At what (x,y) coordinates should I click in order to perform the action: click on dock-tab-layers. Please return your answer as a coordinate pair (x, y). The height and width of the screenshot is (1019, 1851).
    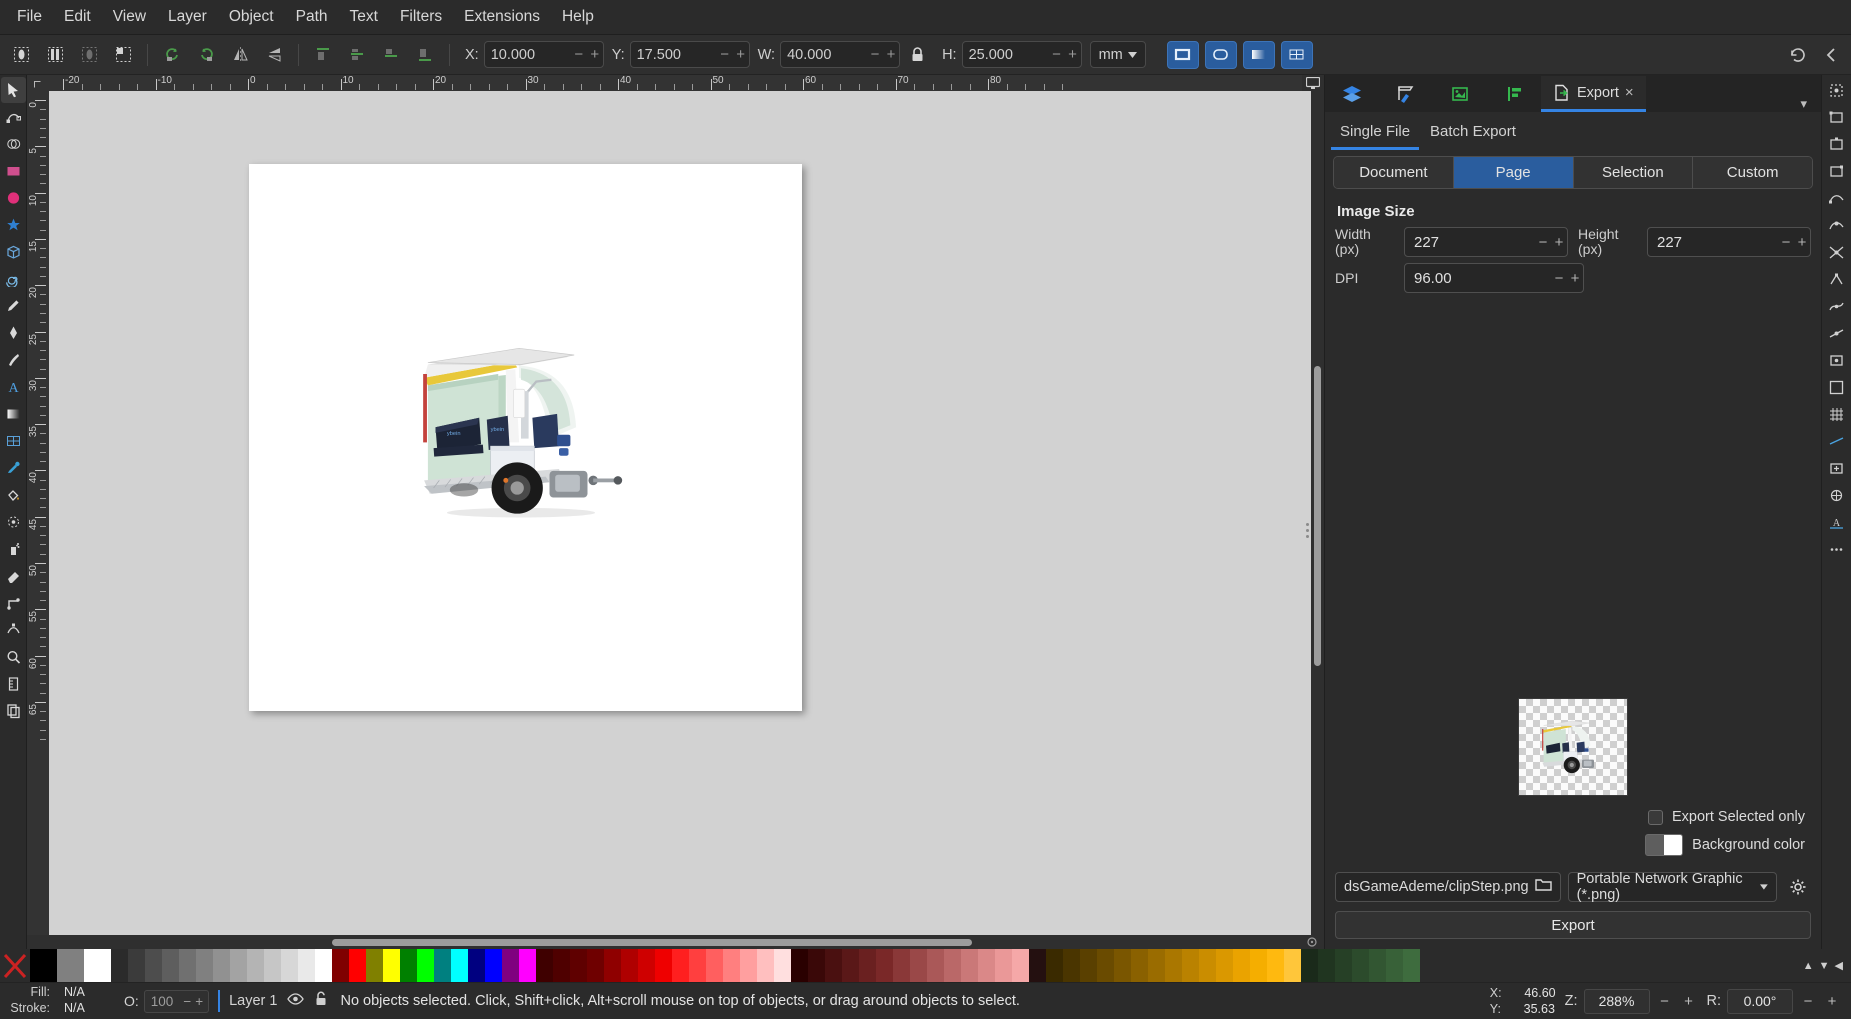
    Looking at the image, I should click on (1352, 94).